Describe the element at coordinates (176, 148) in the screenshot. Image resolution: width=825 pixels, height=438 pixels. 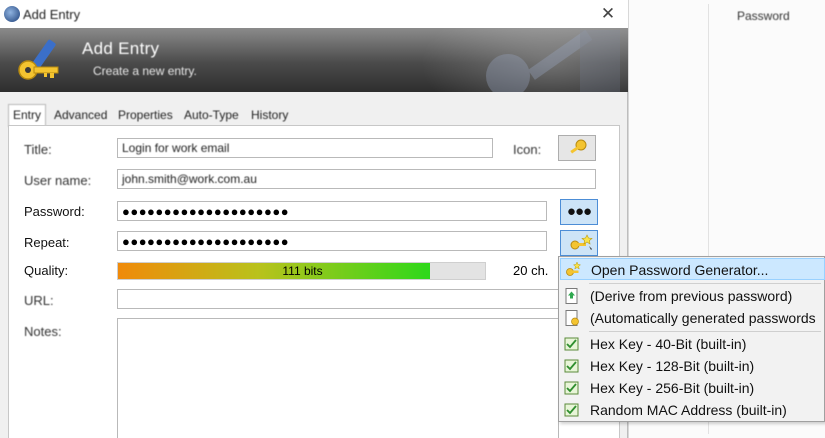
I see `title-value: Login for work email` at that location.